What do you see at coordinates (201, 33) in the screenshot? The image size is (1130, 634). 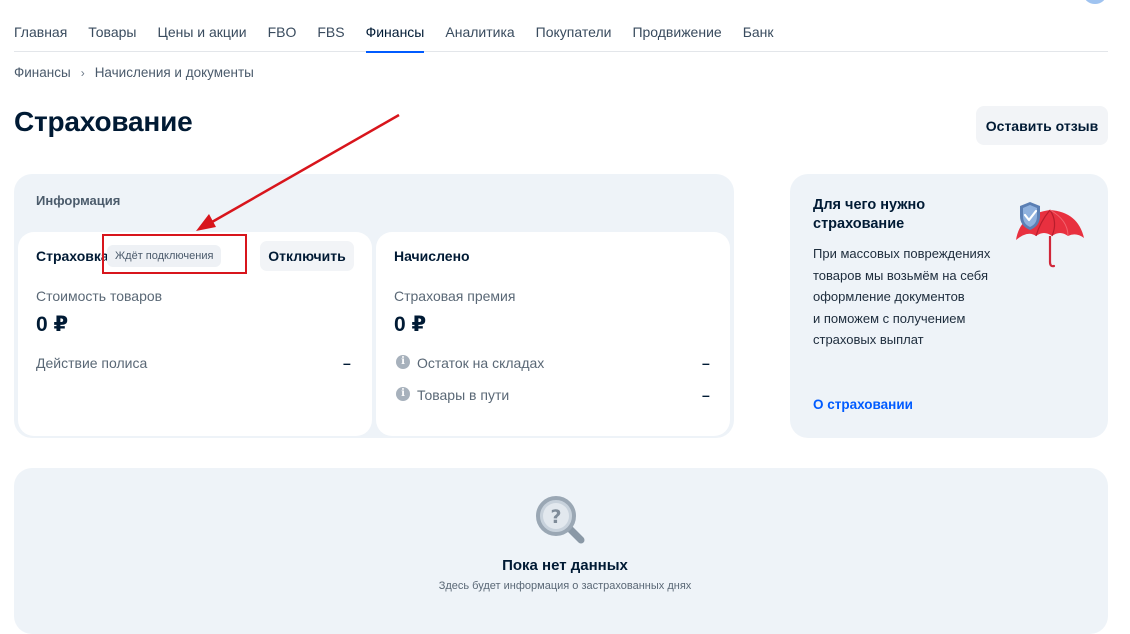 I see `nav-item-prices: Цены и акции` at bounding box center [201, 33].